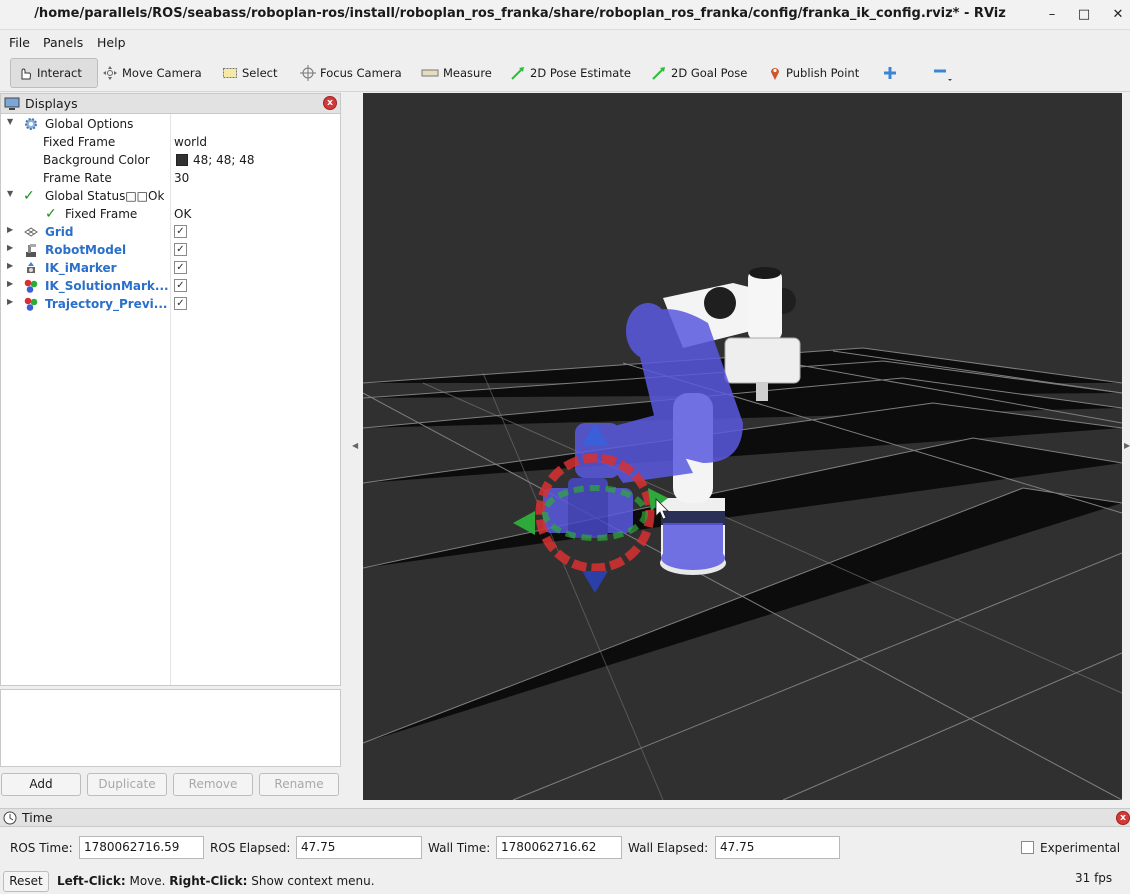 This screenshot has height=894, width=1130. I want to click on time-title: Time, so click(37, 817).